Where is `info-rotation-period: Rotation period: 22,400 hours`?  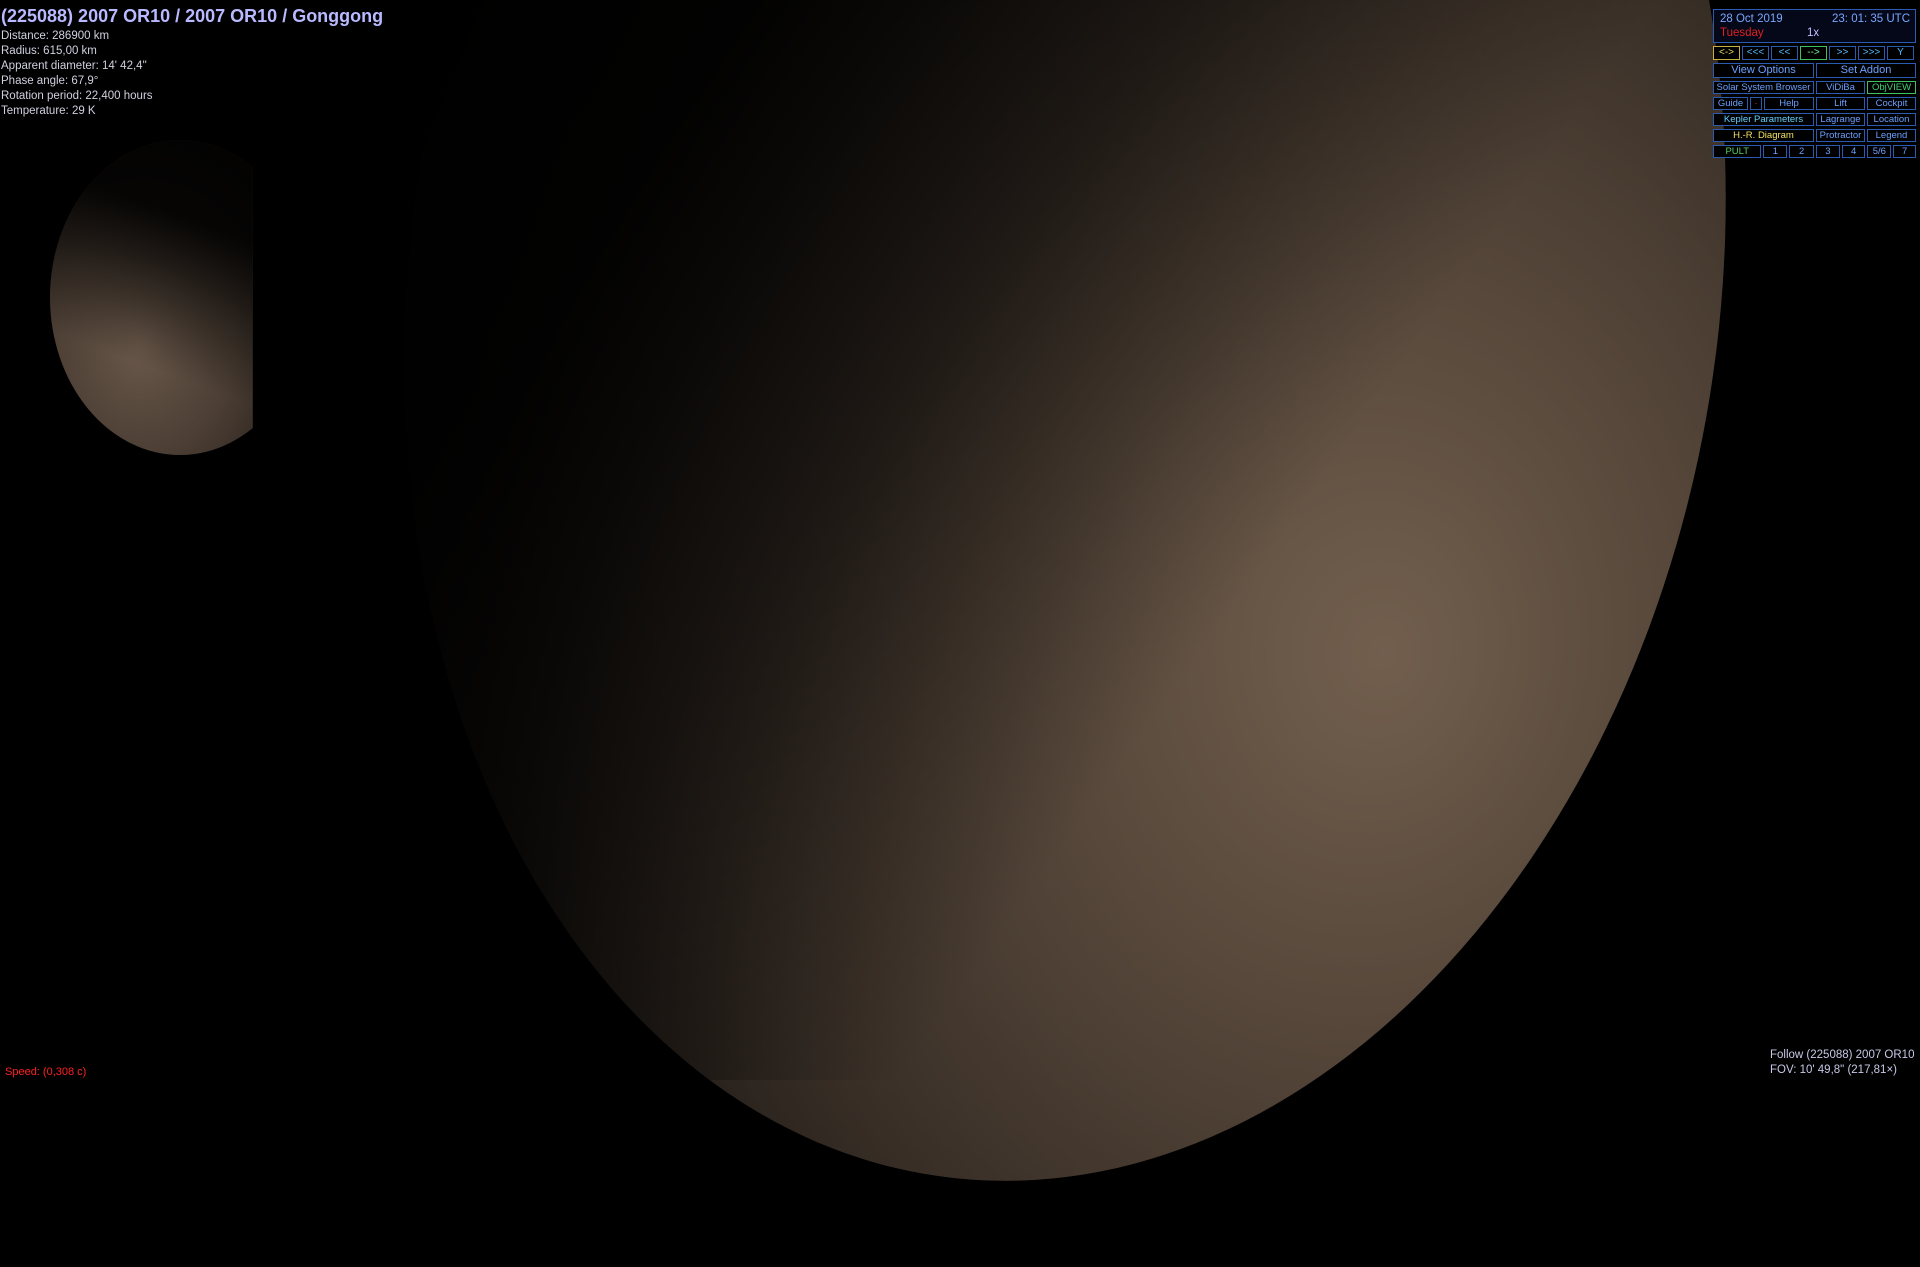 info-rotation-period: Rotation period: 22,400 hours is located at coordinates (77, 96).